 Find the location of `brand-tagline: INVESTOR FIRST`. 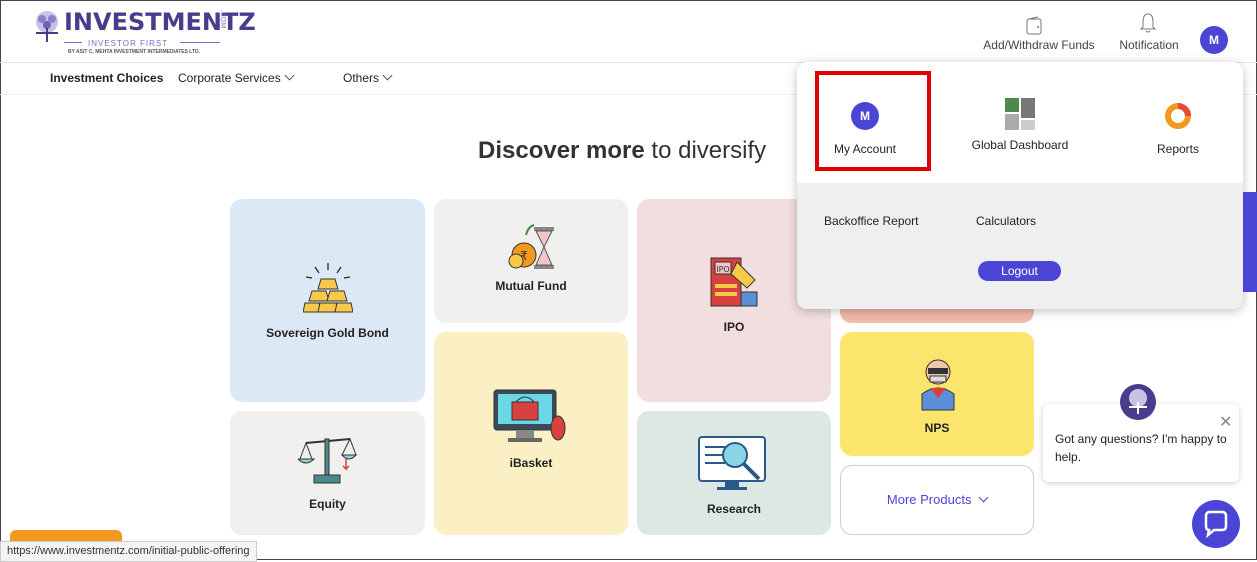

brand-tagline: INVESTOR FIRST is located at coordinates (128, 43).